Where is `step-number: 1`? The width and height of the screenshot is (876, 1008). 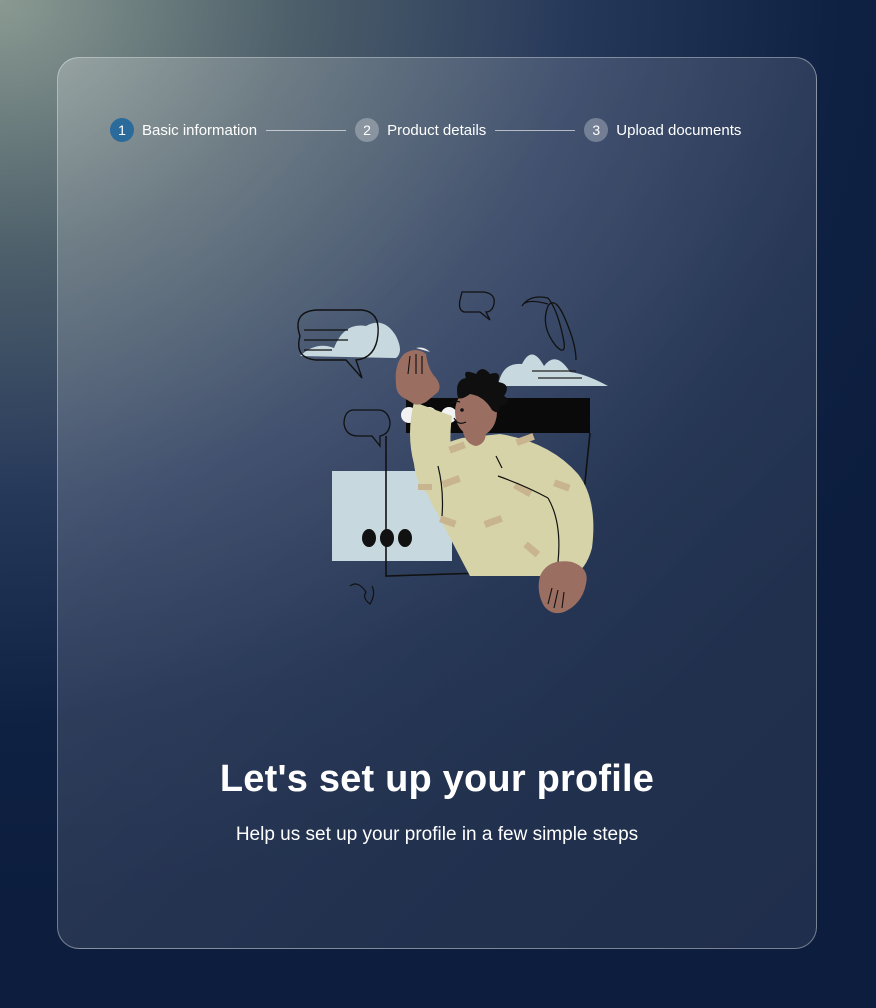
step-number: 1 is located at coordinates (122, 130).